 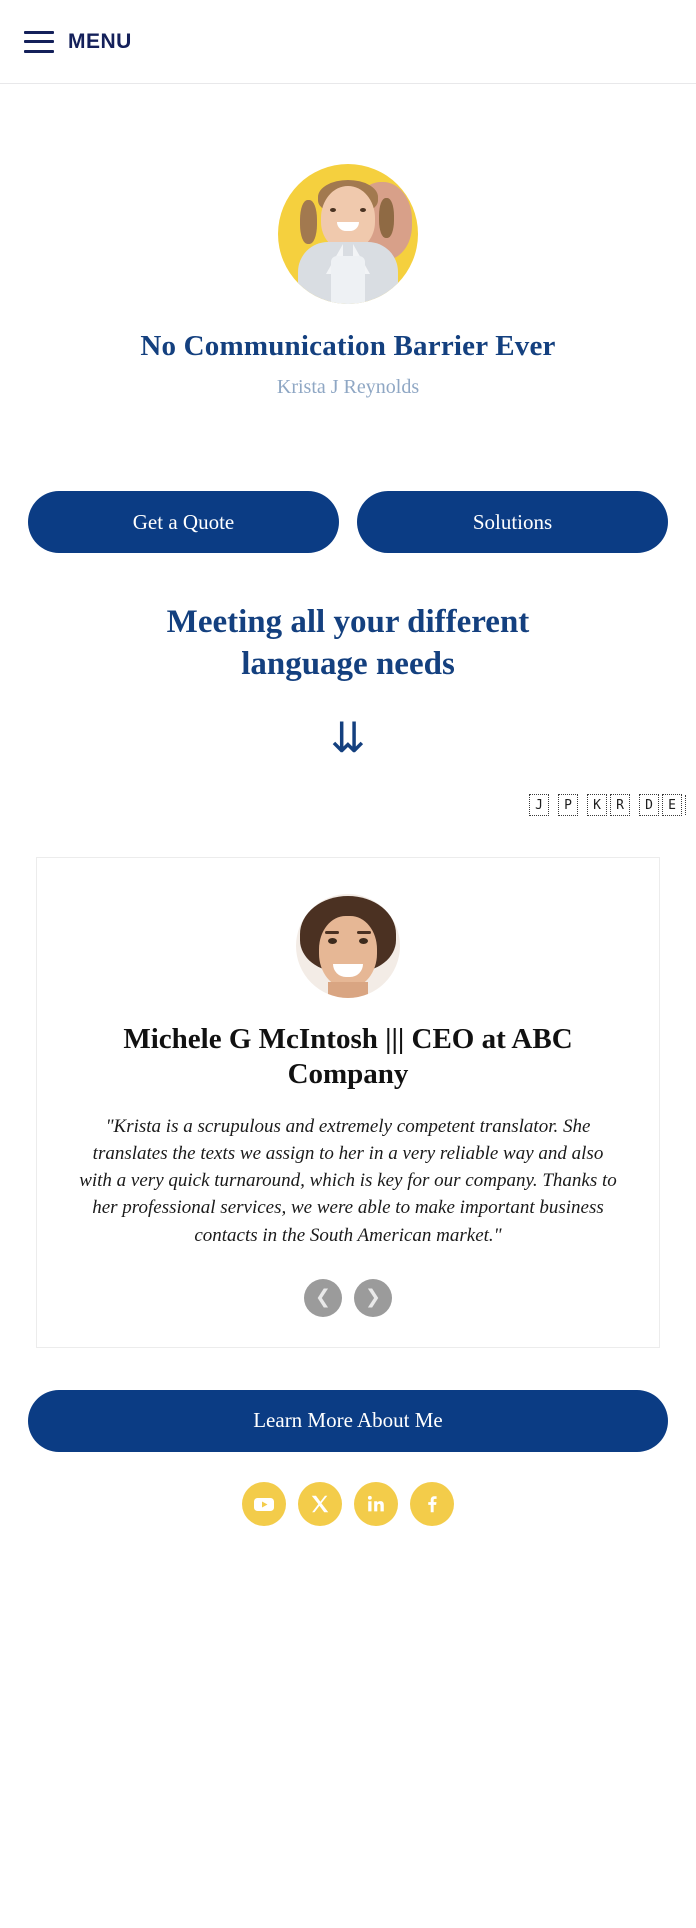 What do you see at coordinates (348, 805) in the screenshot?
I see `language-flag-row: J P K R D E` at bounding box center [348, 805].